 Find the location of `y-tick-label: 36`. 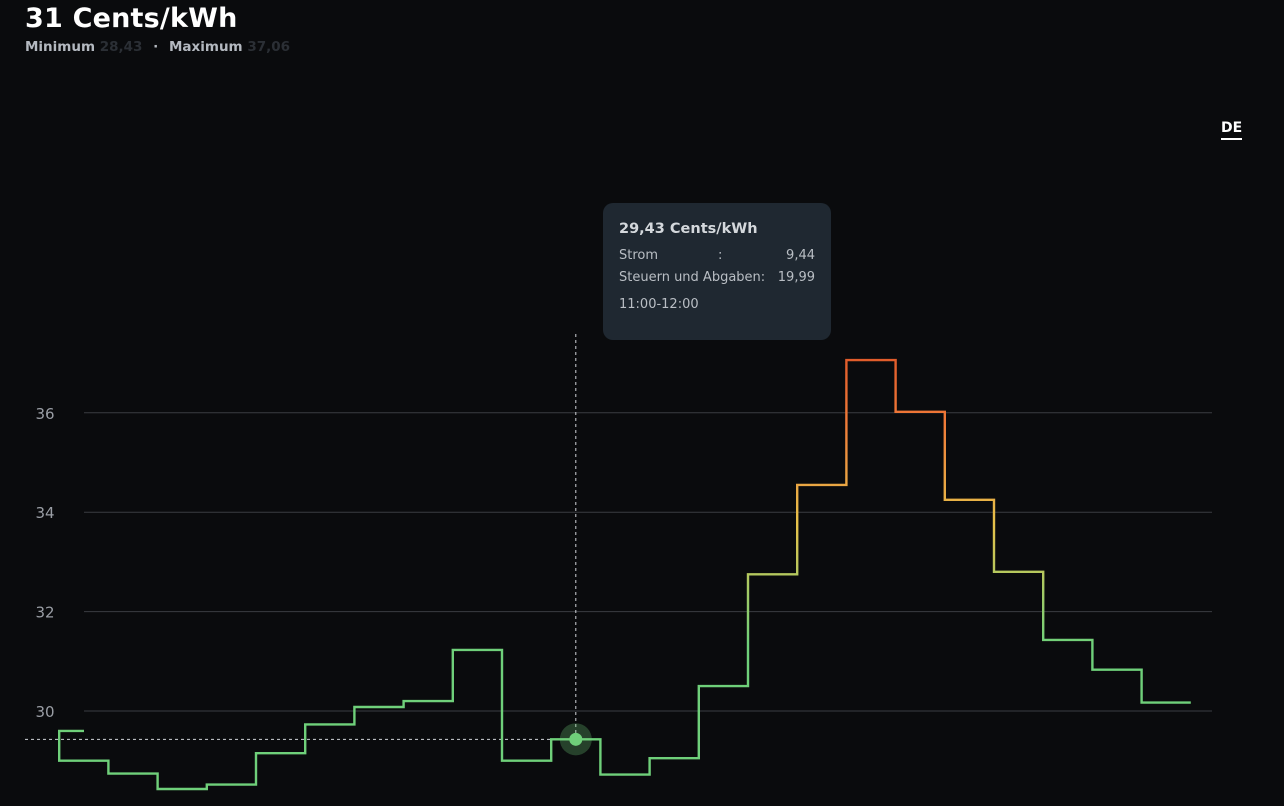

y-tick-label: 36 is located at coordinates (44, 414).